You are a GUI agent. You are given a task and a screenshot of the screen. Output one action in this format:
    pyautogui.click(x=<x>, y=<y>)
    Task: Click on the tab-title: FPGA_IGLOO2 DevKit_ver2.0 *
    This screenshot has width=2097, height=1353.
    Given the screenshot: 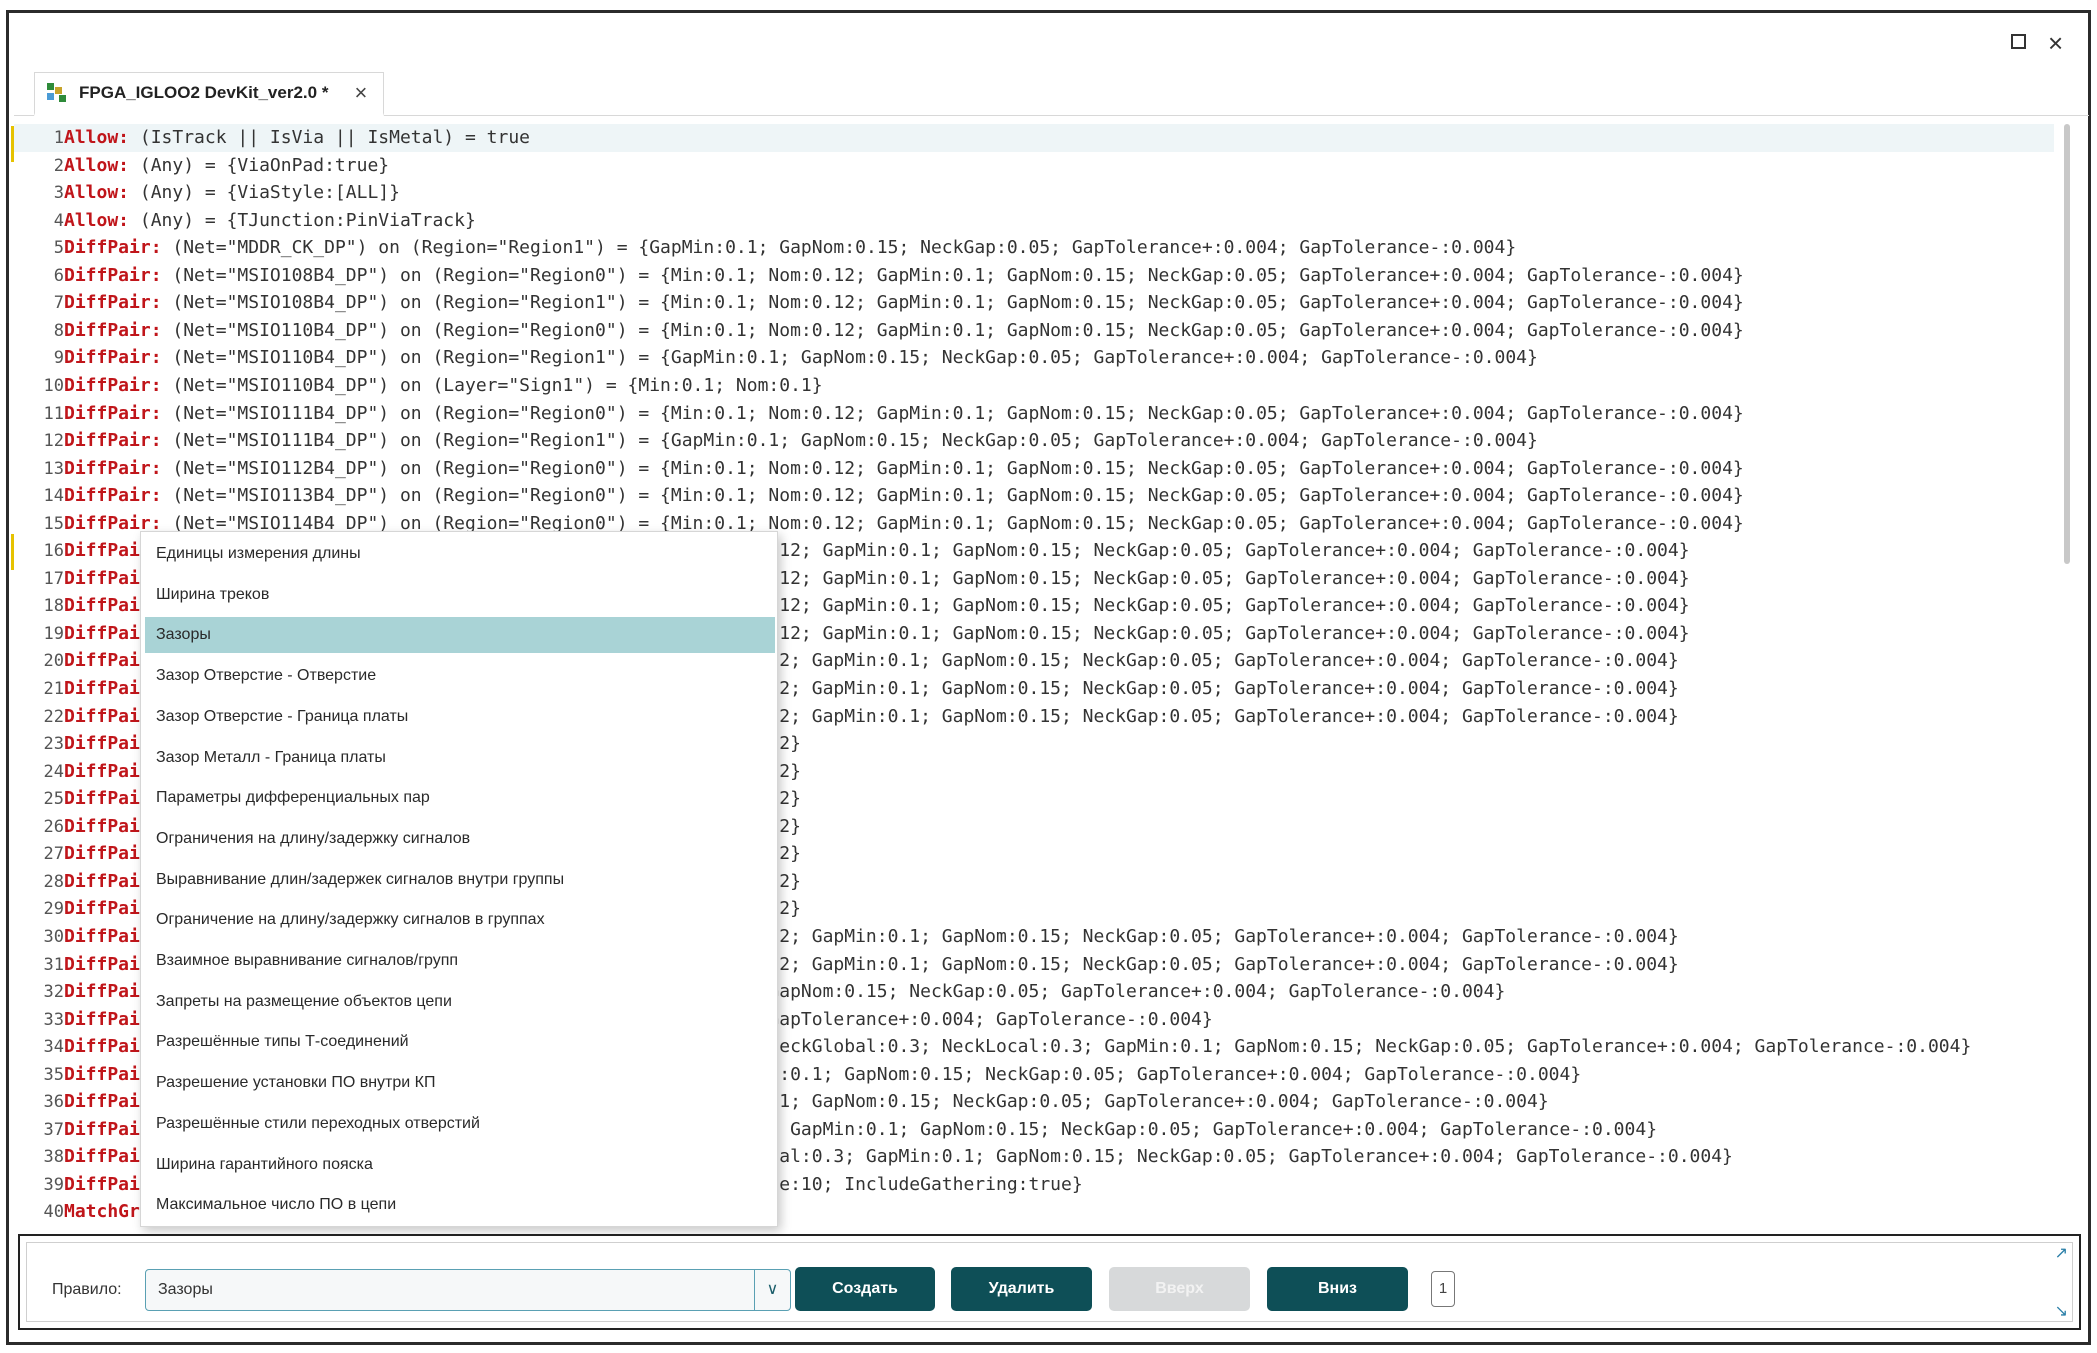 What is the action you would take?
    pyautogui.click(x=204, y=92)
    